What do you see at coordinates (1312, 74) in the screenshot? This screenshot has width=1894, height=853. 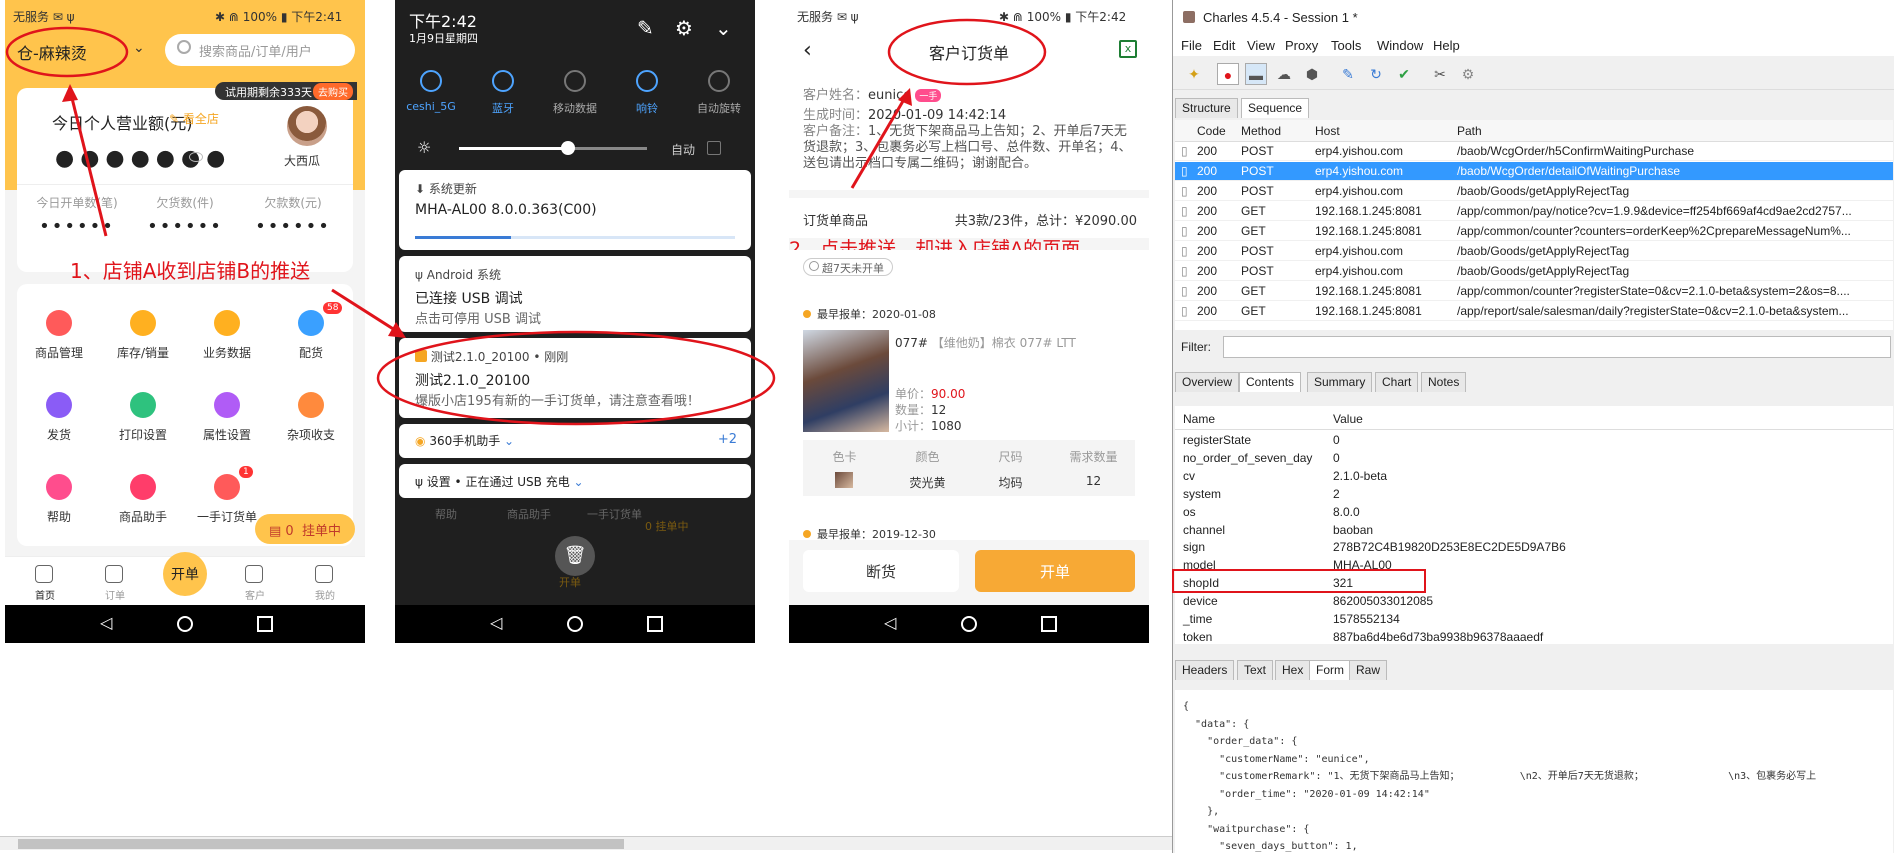 I see `breakpoint-icon: ⬢` at bounding box center [1312, 74].